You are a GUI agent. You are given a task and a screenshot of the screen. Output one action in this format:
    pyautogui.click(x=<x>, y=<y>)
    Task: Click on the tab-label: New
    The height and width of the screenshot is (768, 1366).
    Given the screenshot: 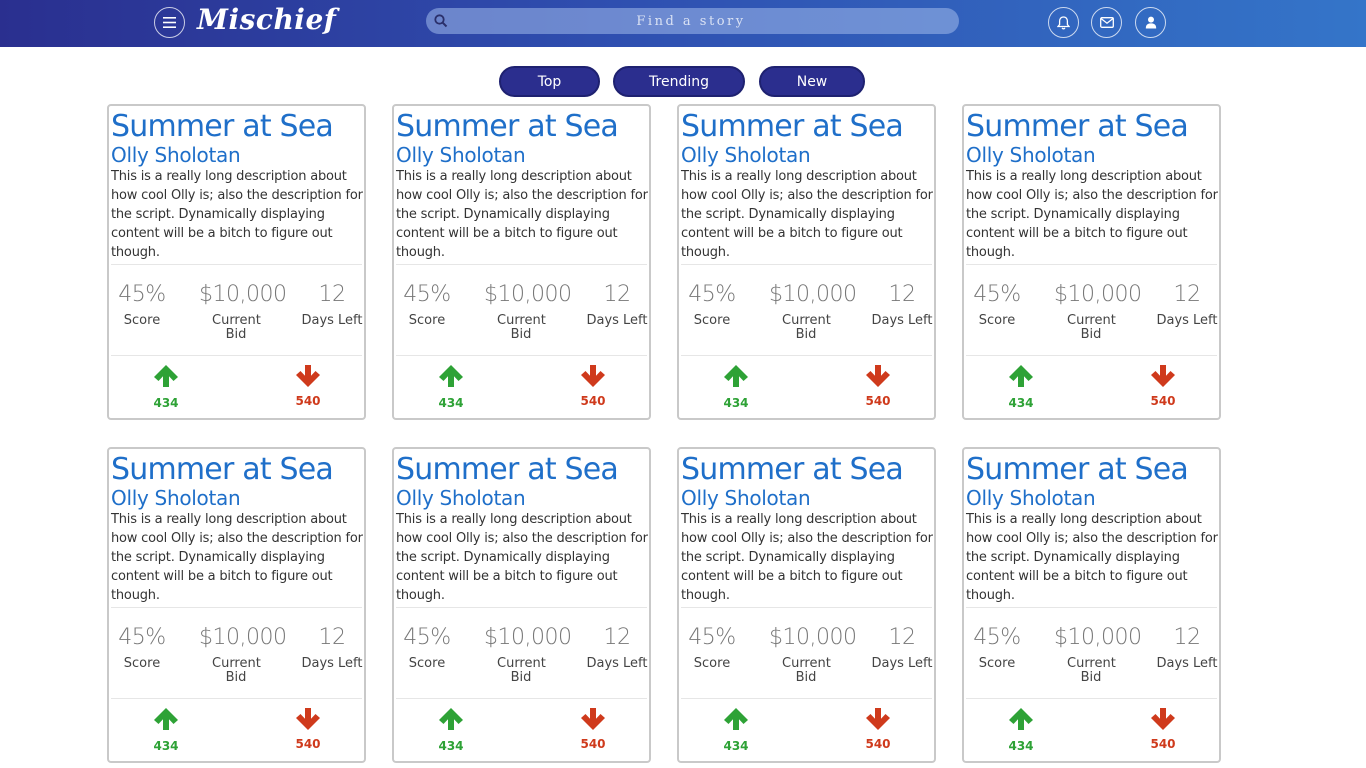 What is the action you would take?
    pyautogui.click(x=812, y=81)
    